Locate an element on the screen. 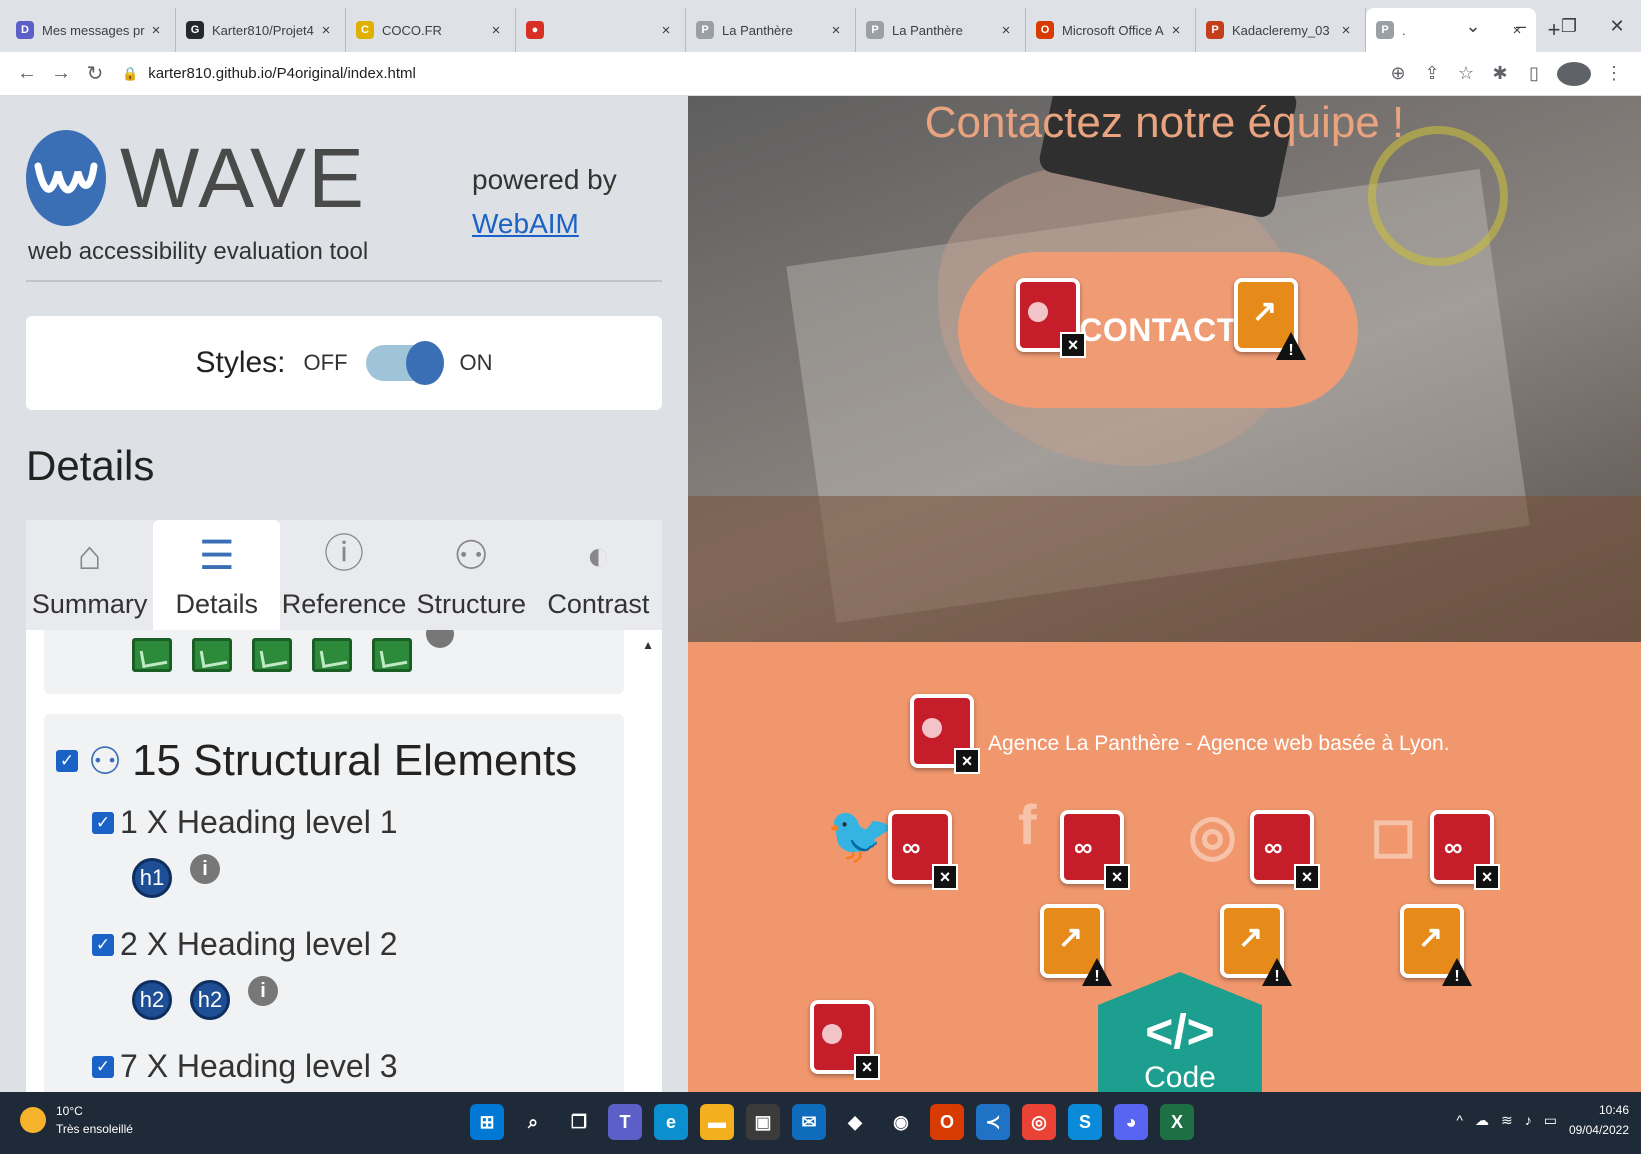 The width and height of the screenshot is (1641, 1154). styles-toggle-switch is located at coordinates (404, 363).